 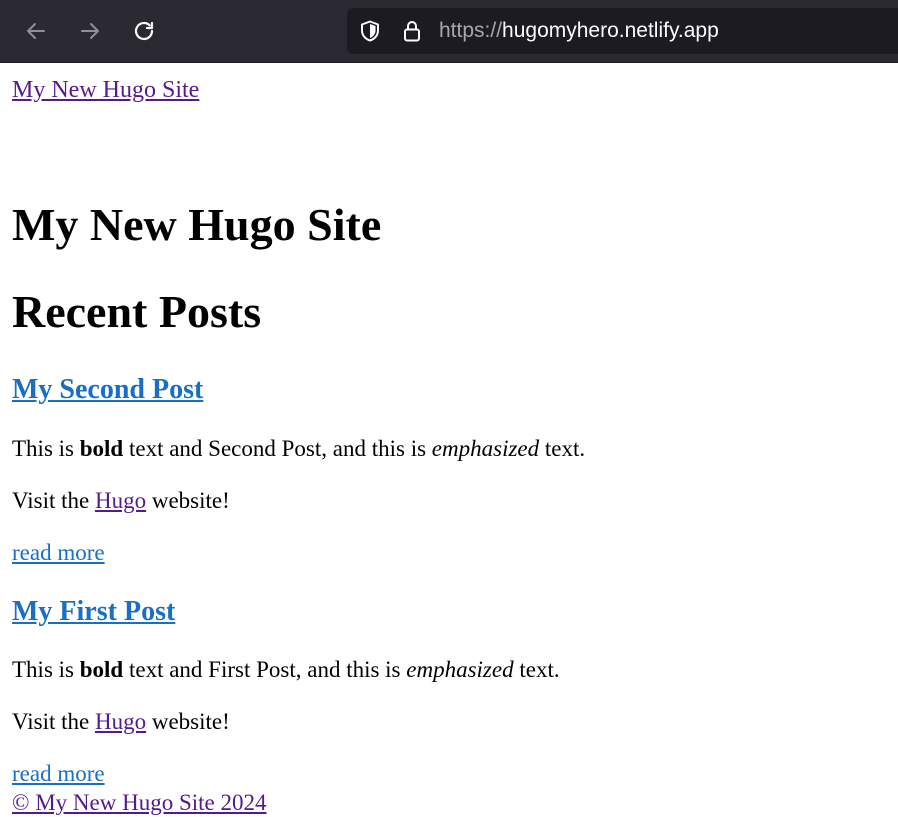 I want to click on post-title: My Second Post, so click(x=107, y=390).